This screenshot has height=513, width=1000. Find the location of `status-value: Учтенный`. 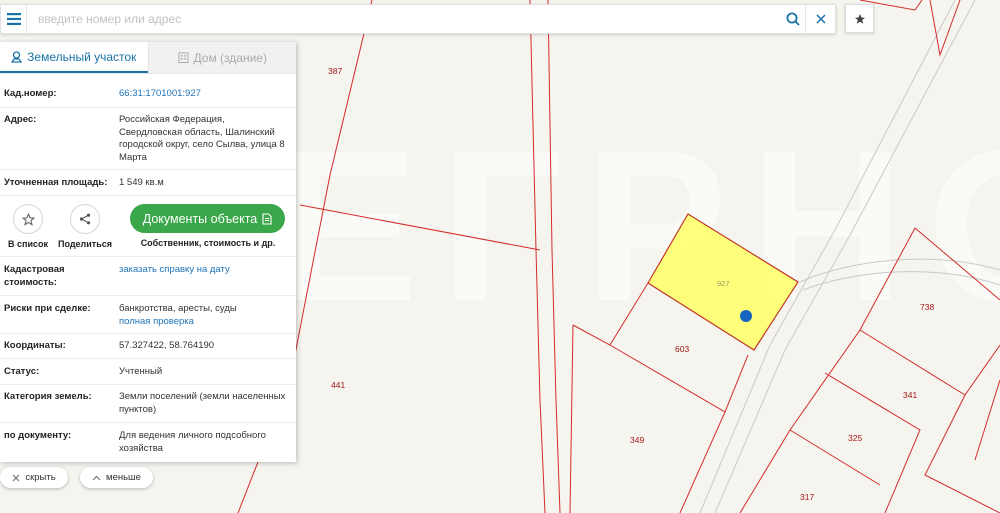

status-value: Учтенный is located at coordinates (141, 371).